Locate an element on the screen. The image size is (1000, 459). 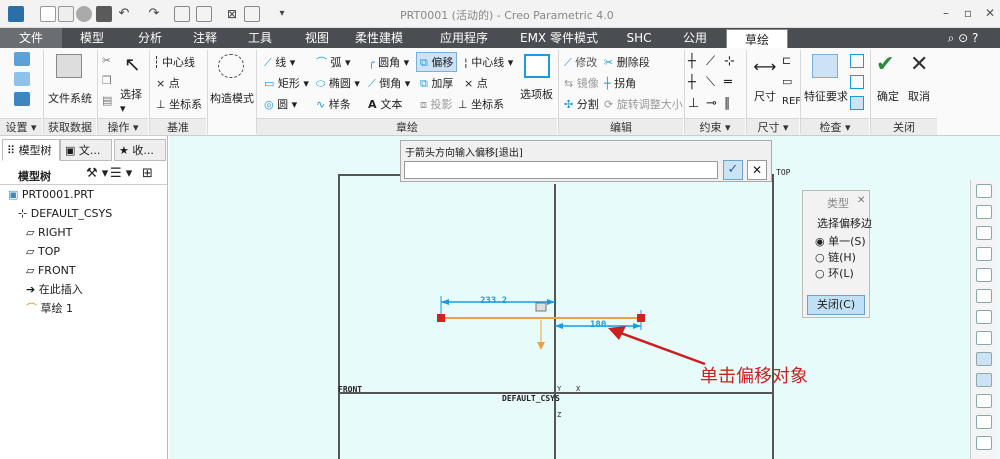
right-toolbar is located at coordinates (983, 319).